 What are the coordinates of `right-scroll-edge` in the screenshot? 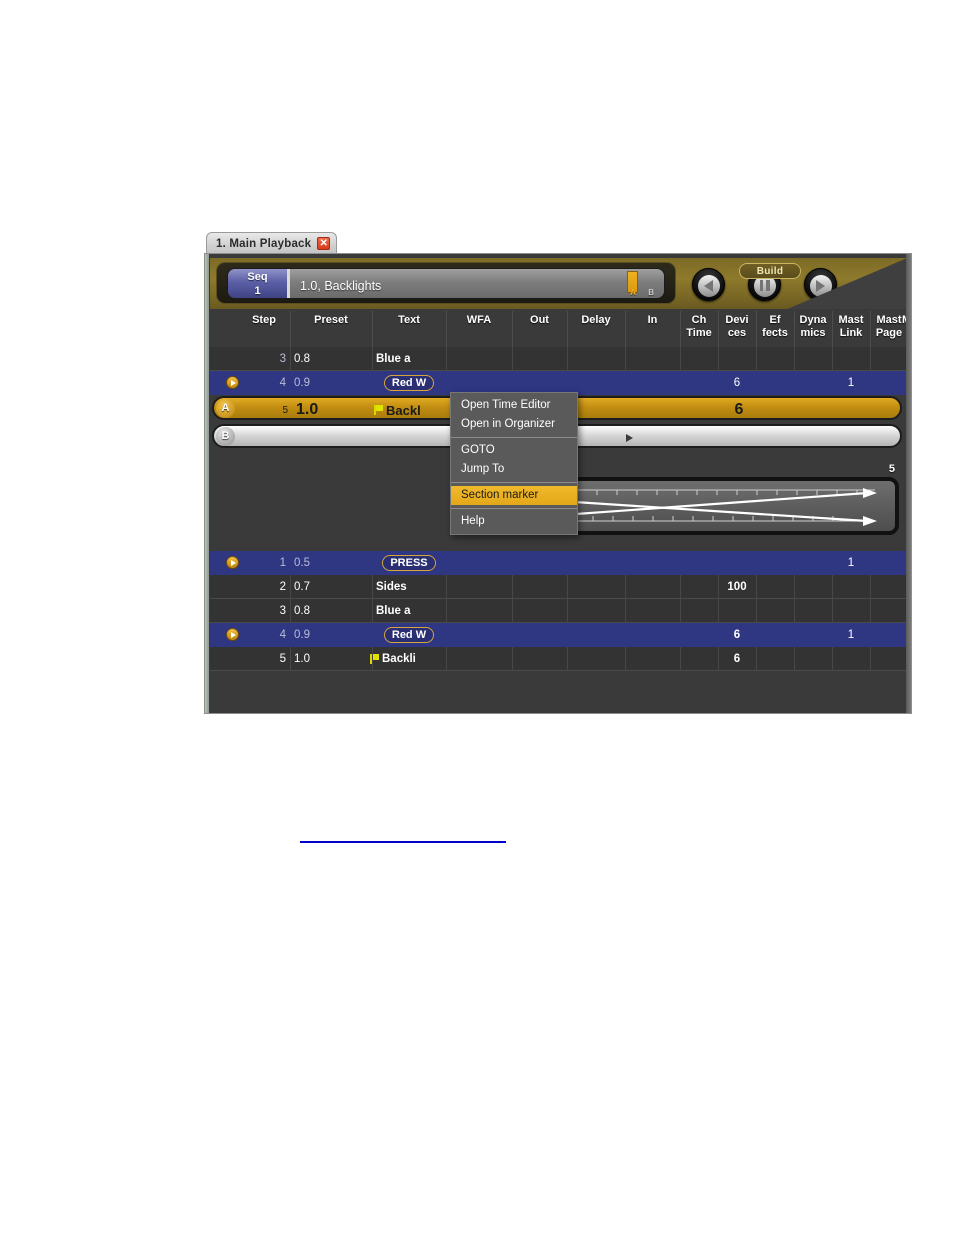 It's located at (908, 483).